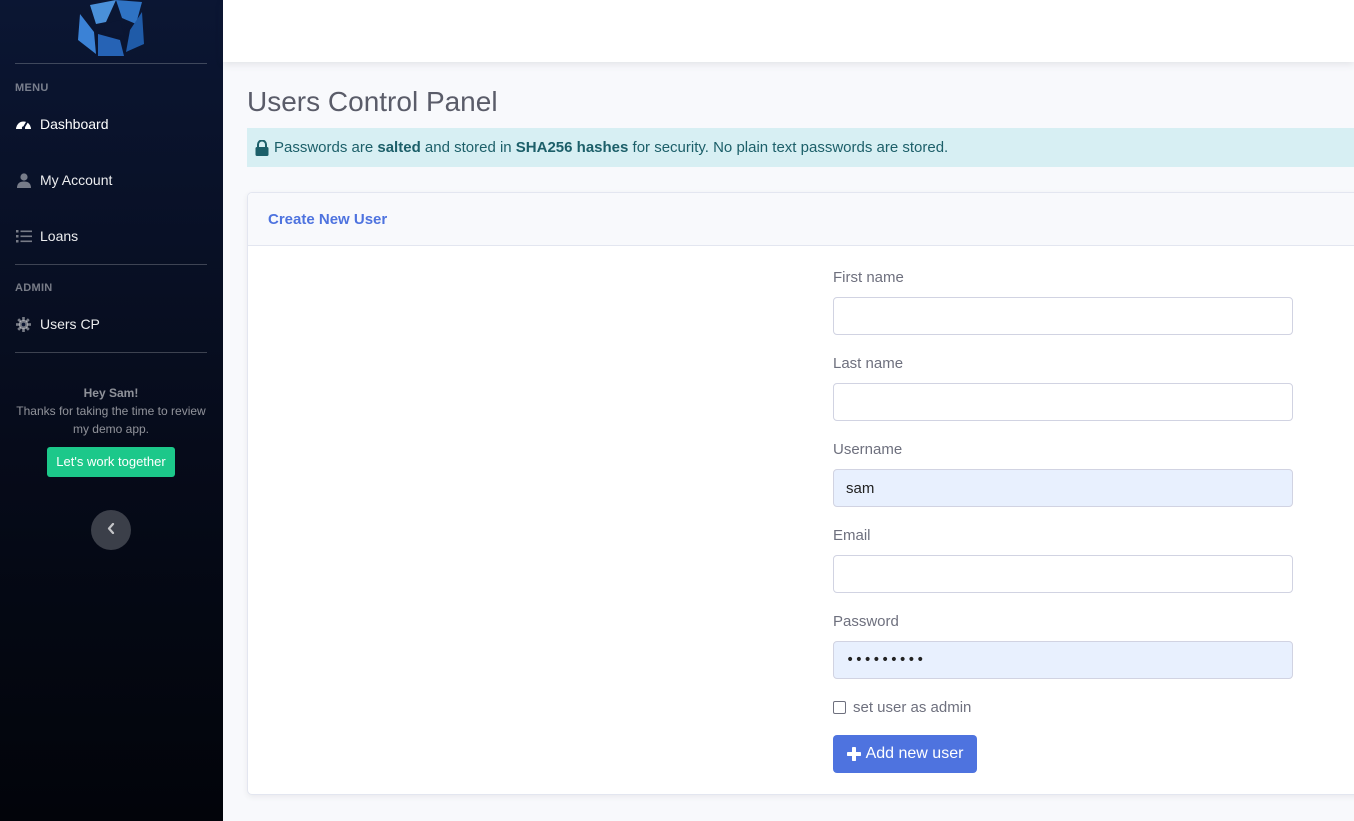 The width and height of the screenshot is (1354, 821). Describe the element at coordinates (111, 462) in the screenshot. I see `lets-work-together-button: Let's work together` at that location.